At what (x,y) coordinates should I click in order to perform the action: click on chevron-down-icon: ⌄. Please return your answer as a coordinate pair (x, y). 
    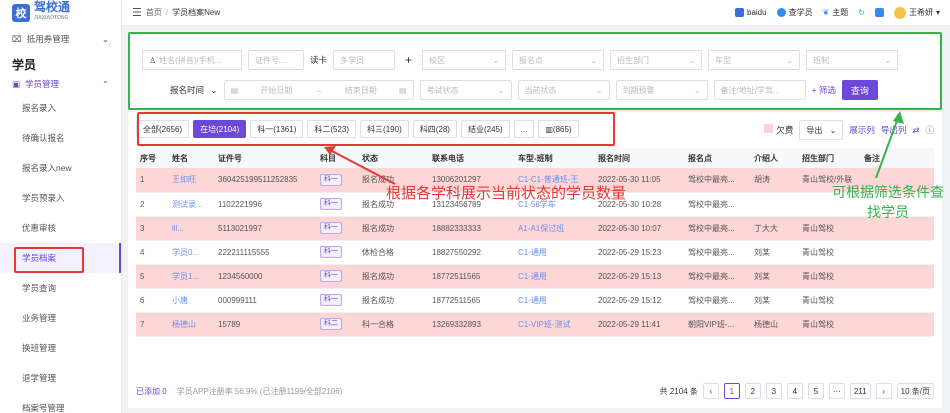
    Looking at the image, I should click on (594, 60).